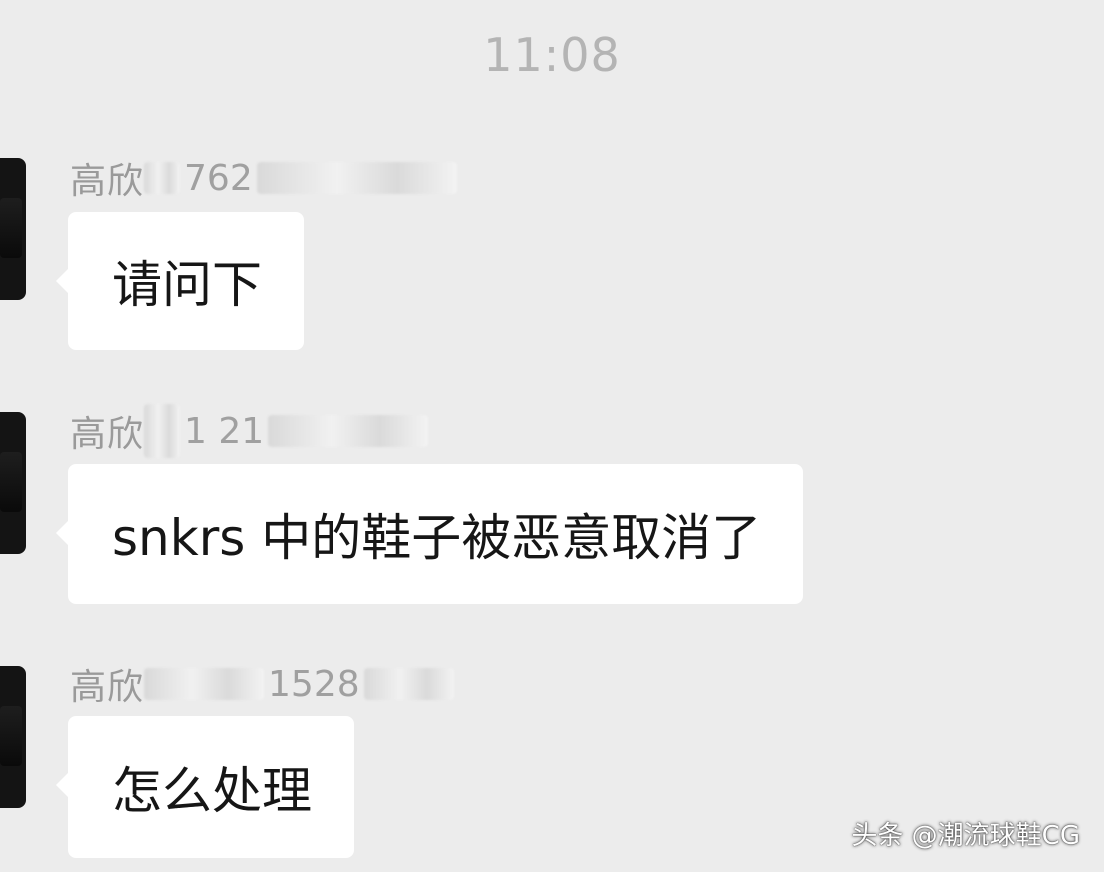  What do you see at coordinates (552, 55) in the screenshot?
I see `chat-timestamp: 11:08` at bounding box center [552, 55].